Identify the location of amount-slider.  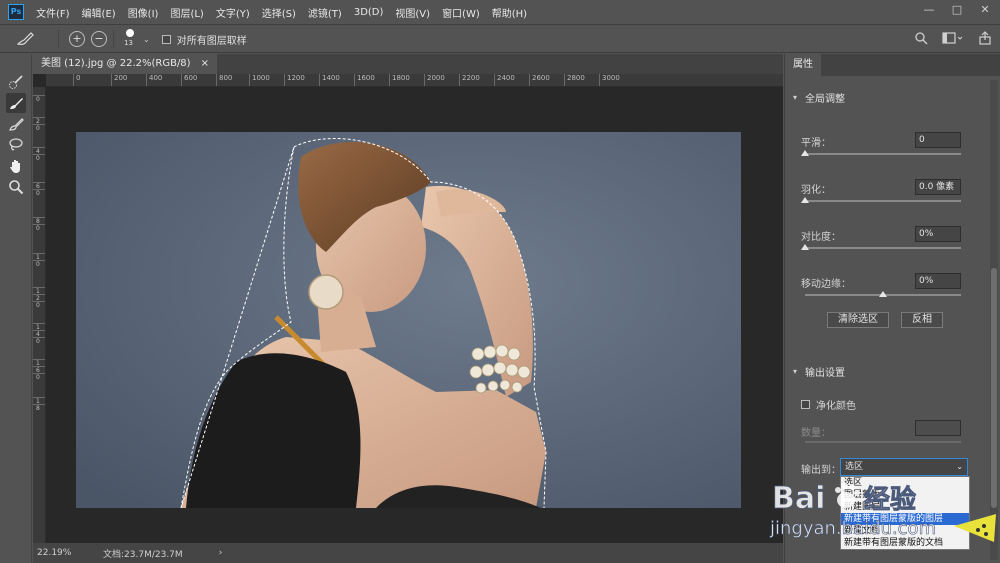
(883, 442).